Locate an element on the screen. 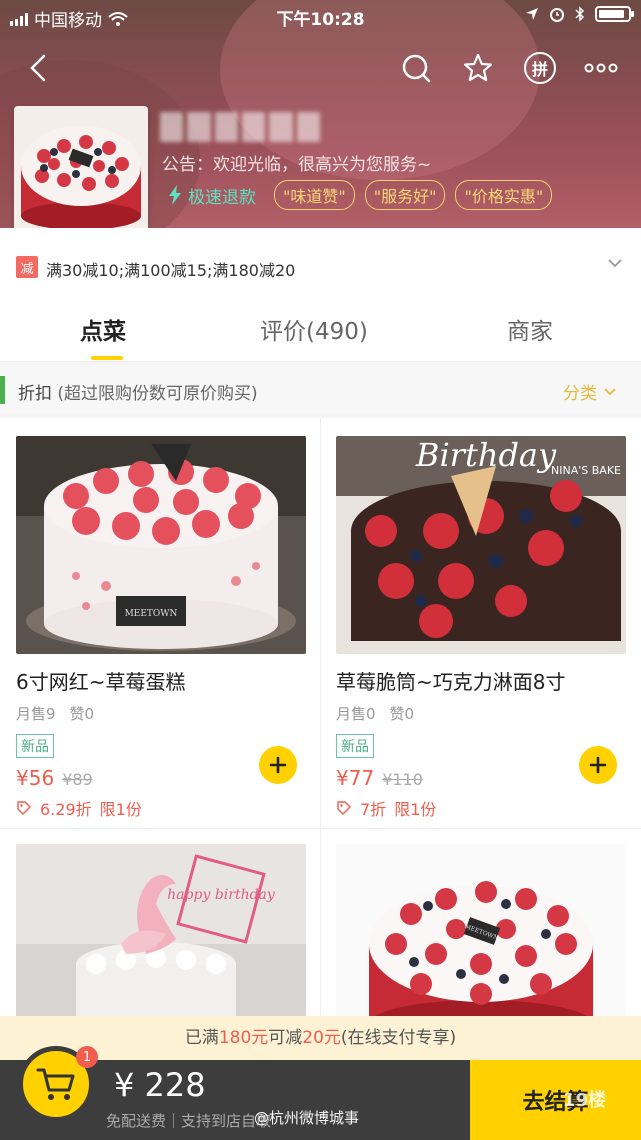 The height and width of the screenshot is (1140, 641). category-sort-button: 分类 is located at coordinates (590, 391).